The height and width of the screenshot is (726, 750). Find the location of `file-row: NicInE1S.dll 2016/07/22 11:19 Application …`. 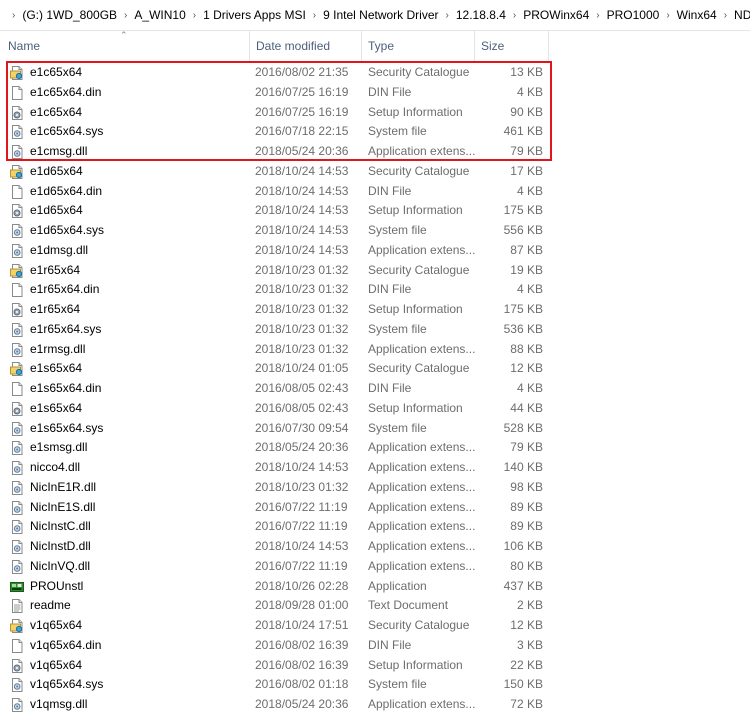

file-row: NicInE1S.dll 2016/07/22 11:19 Application … is located at coordinates (375, 508).